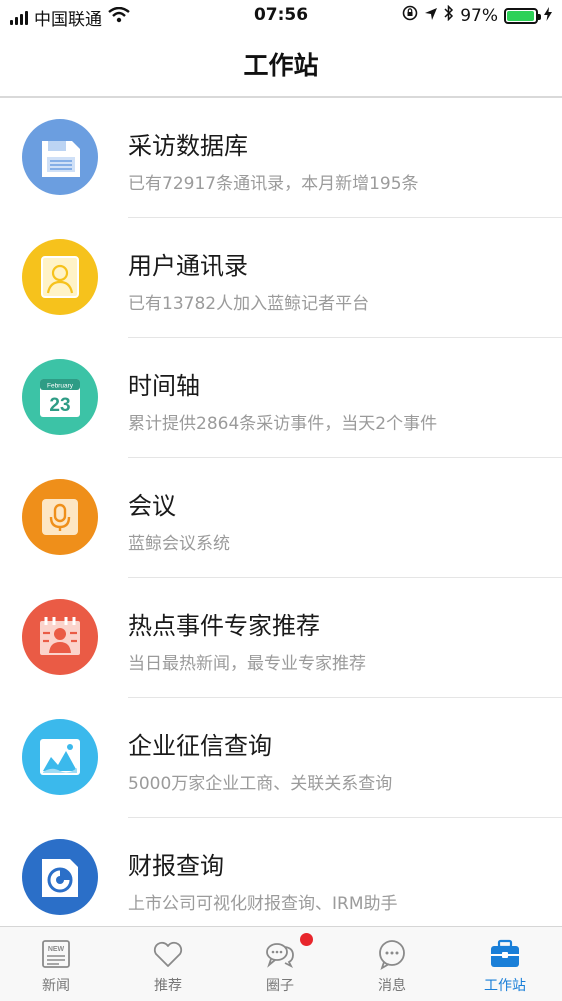  Describe the element at coordinates (60, 277) in the screenshot. I see `contacts-icon` at that location.